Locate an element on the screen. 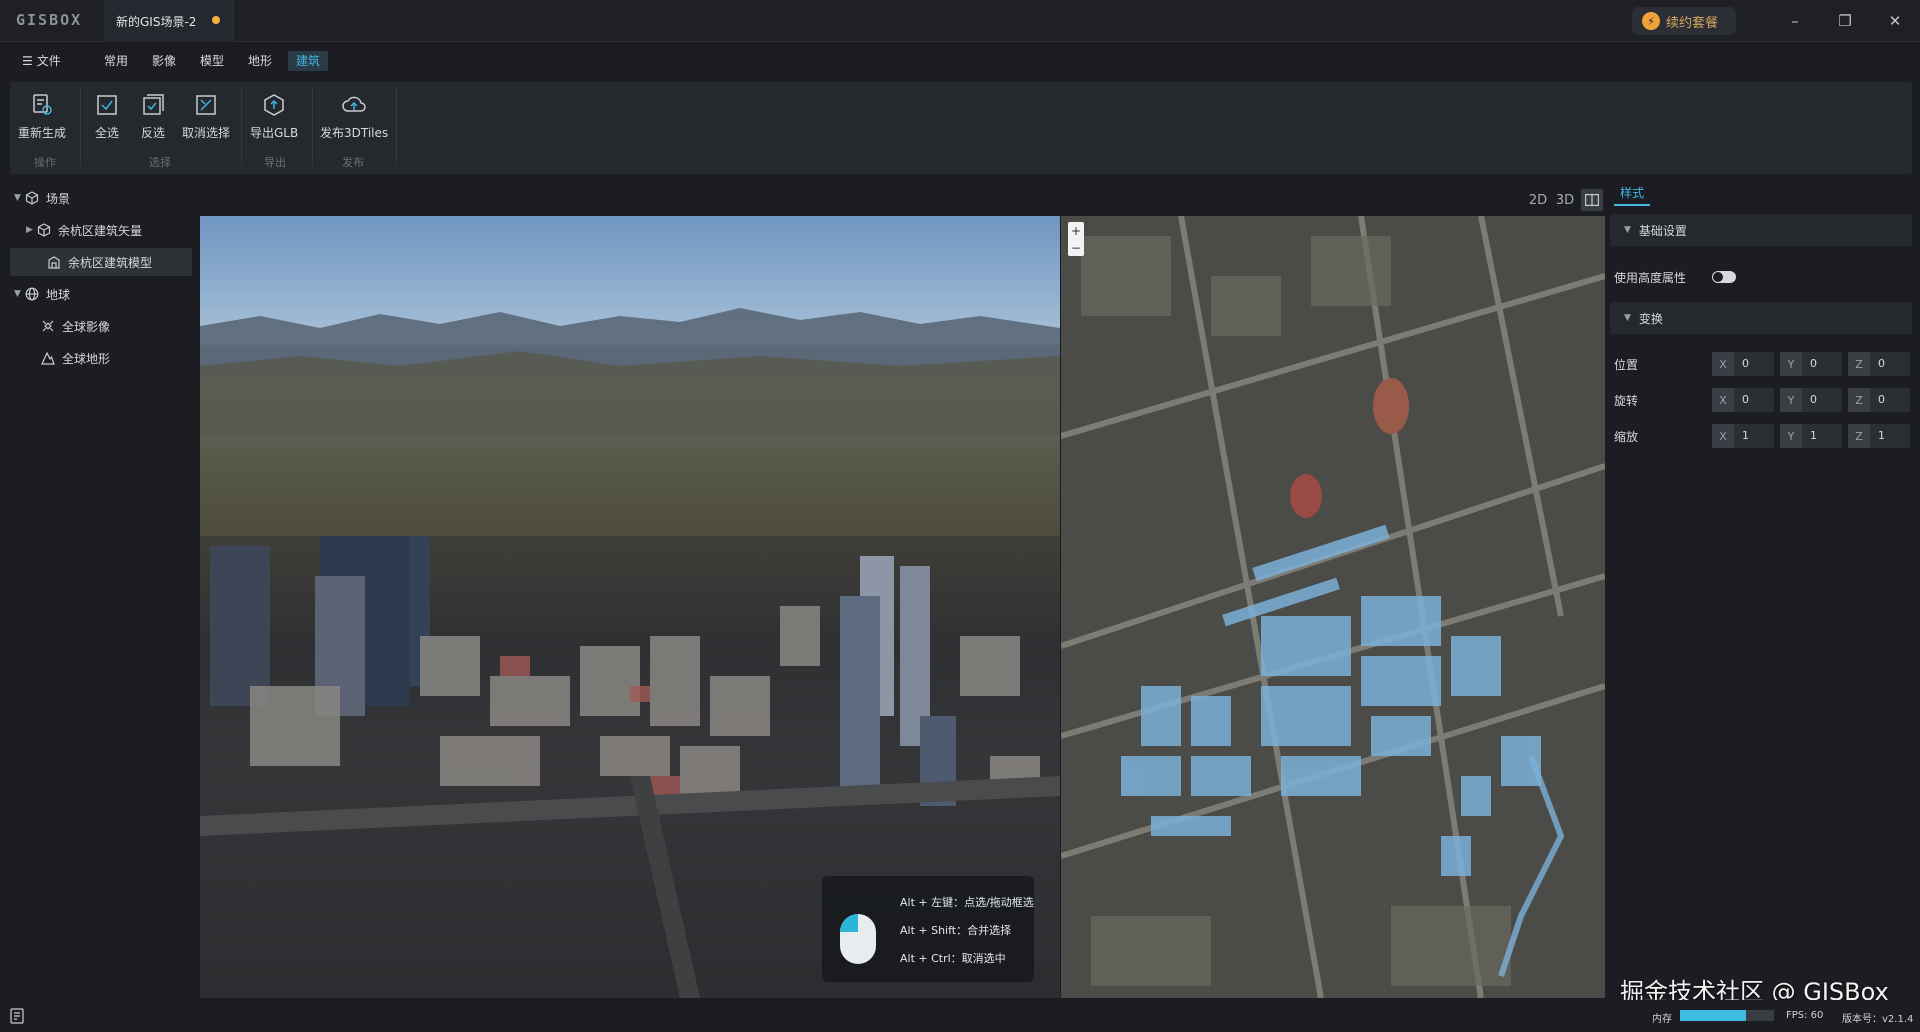  help-line-click-select: Alt + 左键：点选/拖动框选 is located at coordinates (967, 902).